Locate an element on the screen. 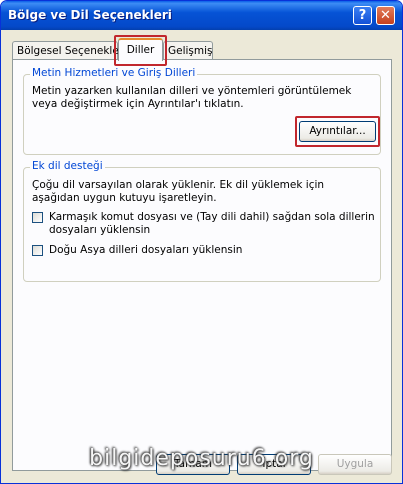  extra-language-legend: Ek dil desteği is located at coordinates (67, 166).